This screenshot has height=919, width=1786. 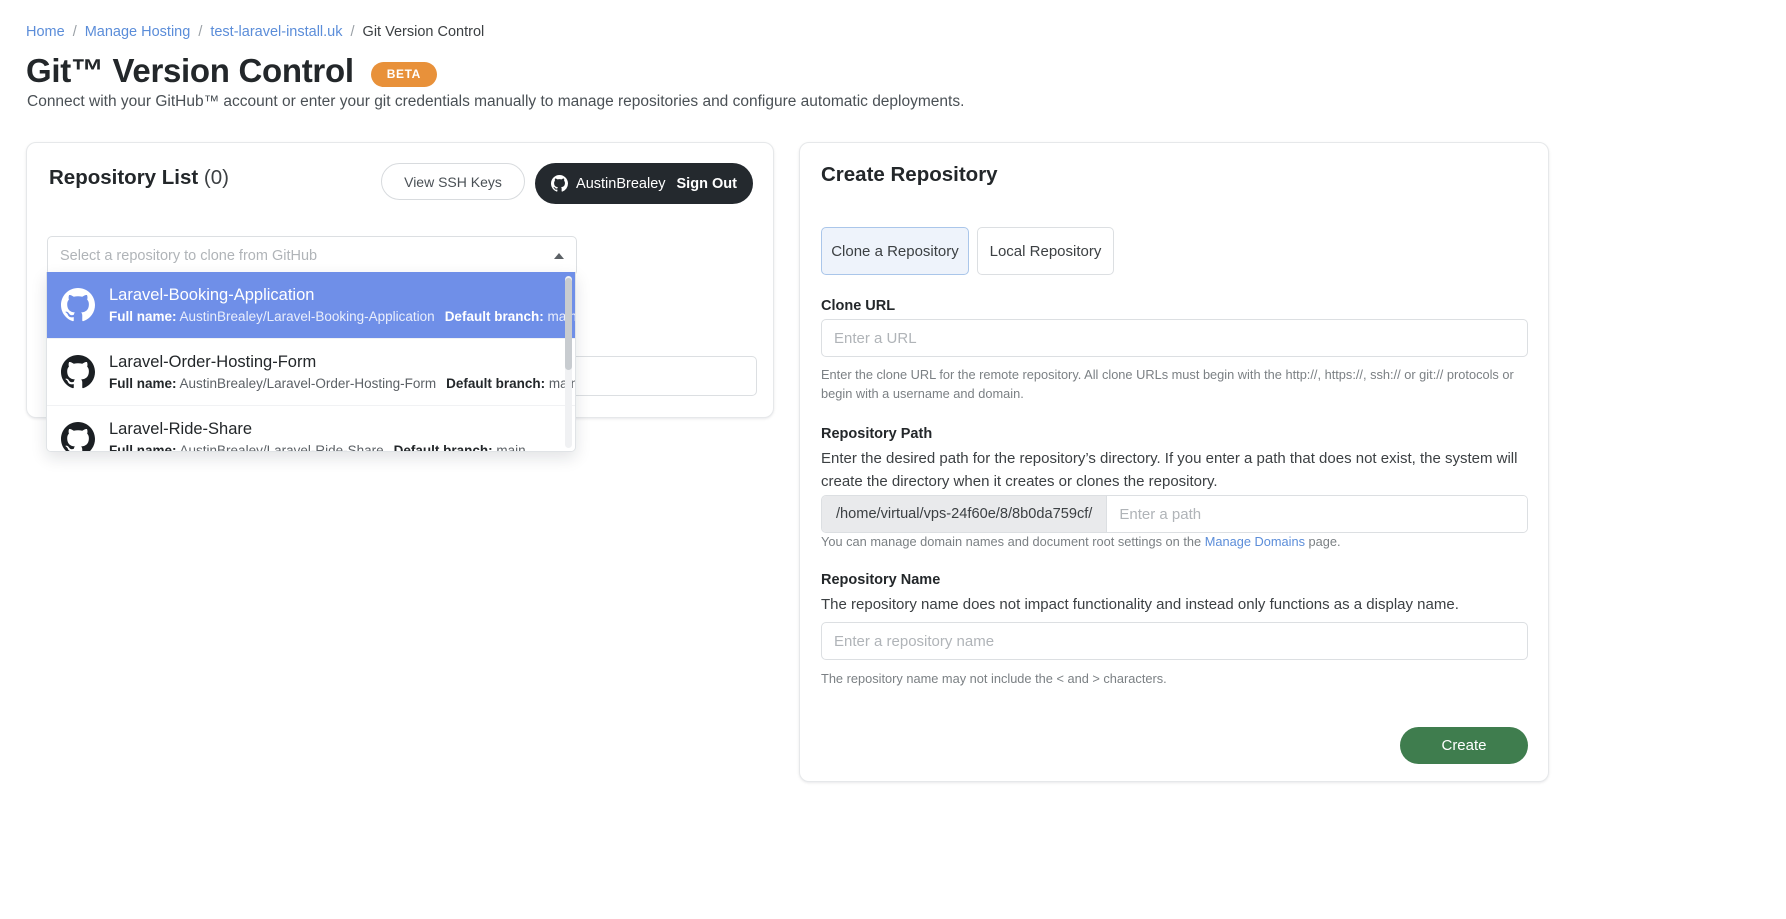 I want to click on create-button-label: Create, so click(x=1464, y=745).